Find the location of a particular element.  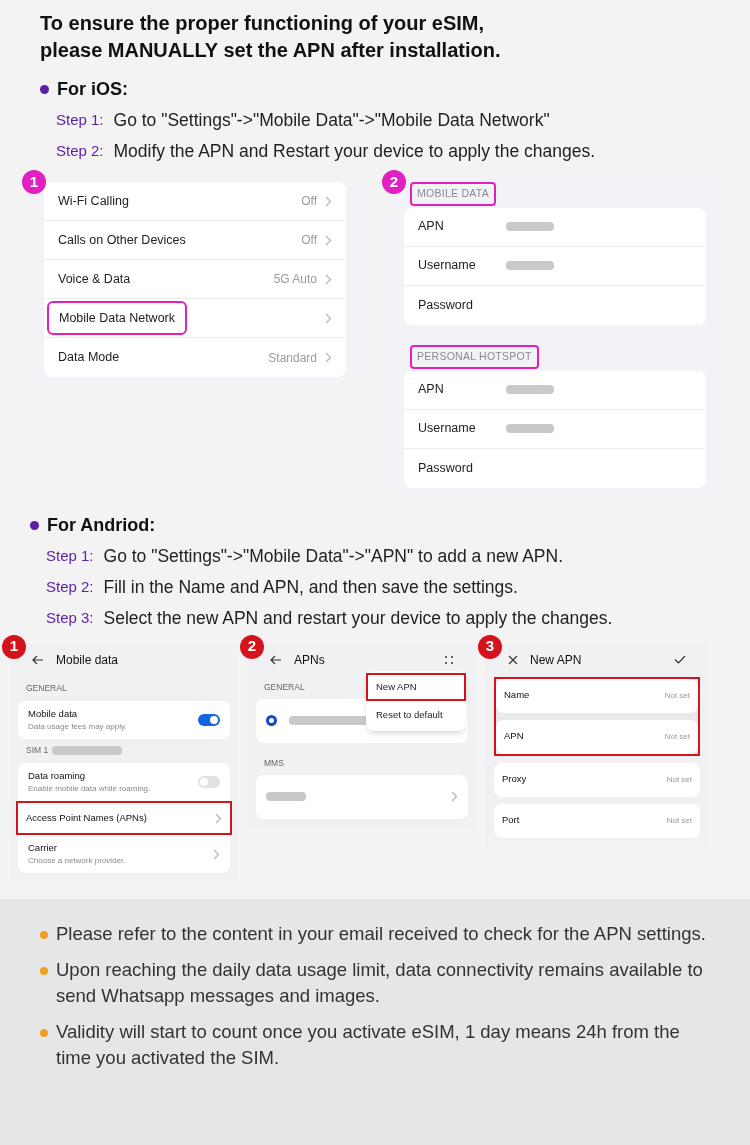

setting-row: Mobile data Data usage fees may apply. is located at coordinates (124, 719).